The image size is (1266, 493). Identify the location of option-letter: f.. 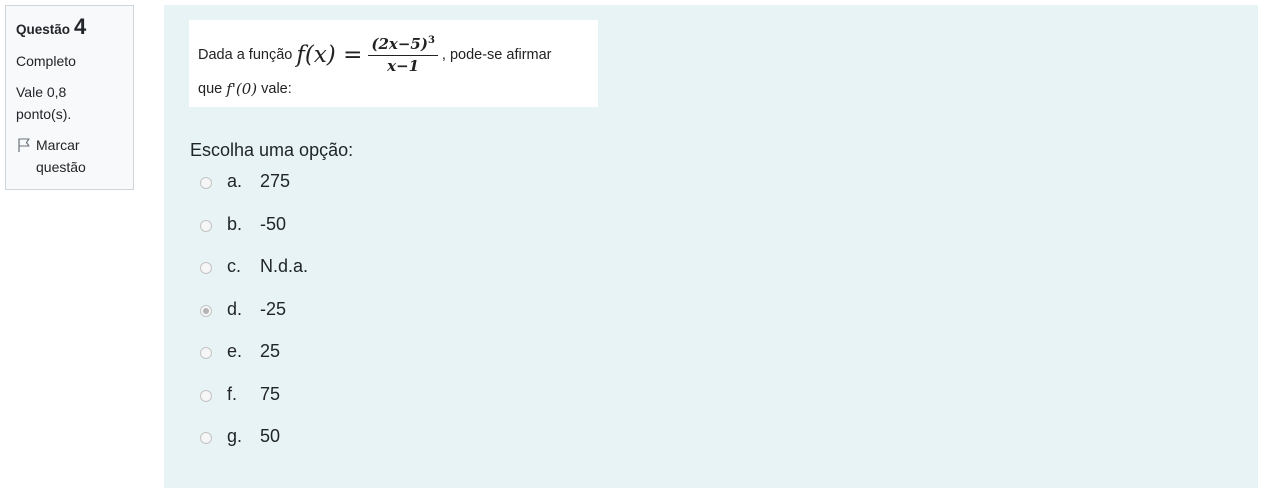
(232, 393).